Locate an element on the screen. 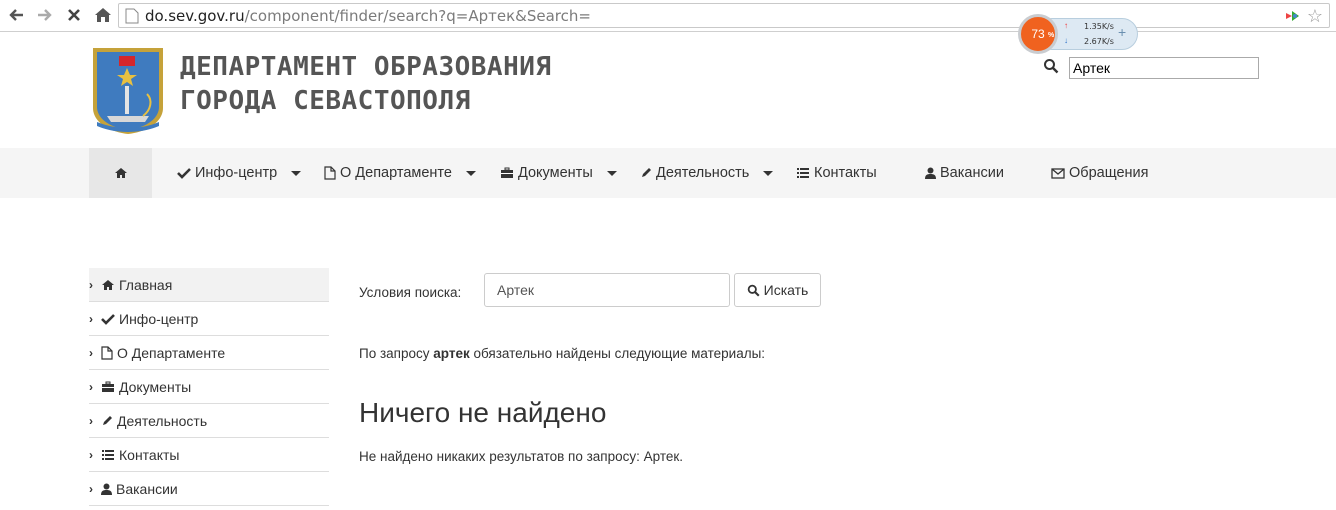 The height and width of the screenshot is (510, 1336). back-icon is located at coordinates (16, 15).